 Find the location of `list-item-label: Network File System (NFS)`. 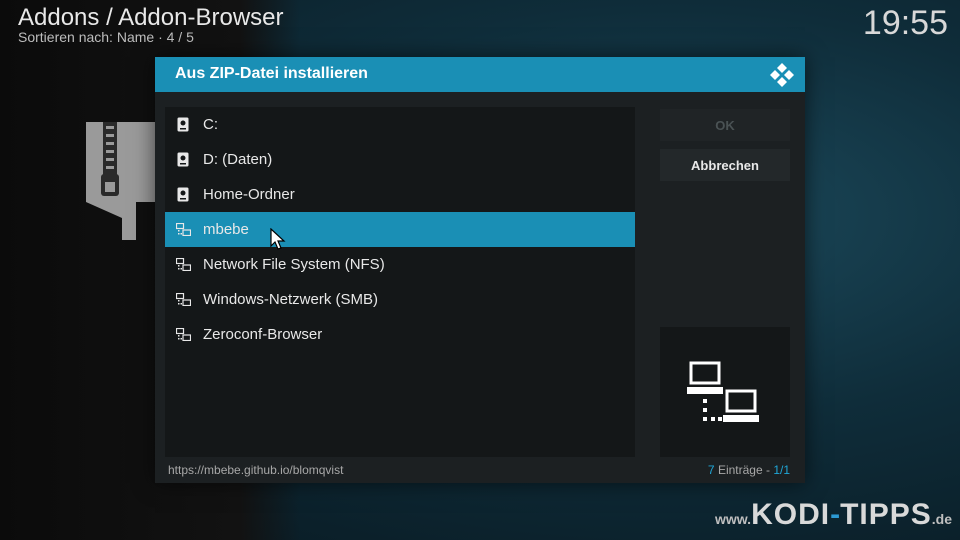

list-item-label: Network File System (NFS) is located at coordinates (294, 264).